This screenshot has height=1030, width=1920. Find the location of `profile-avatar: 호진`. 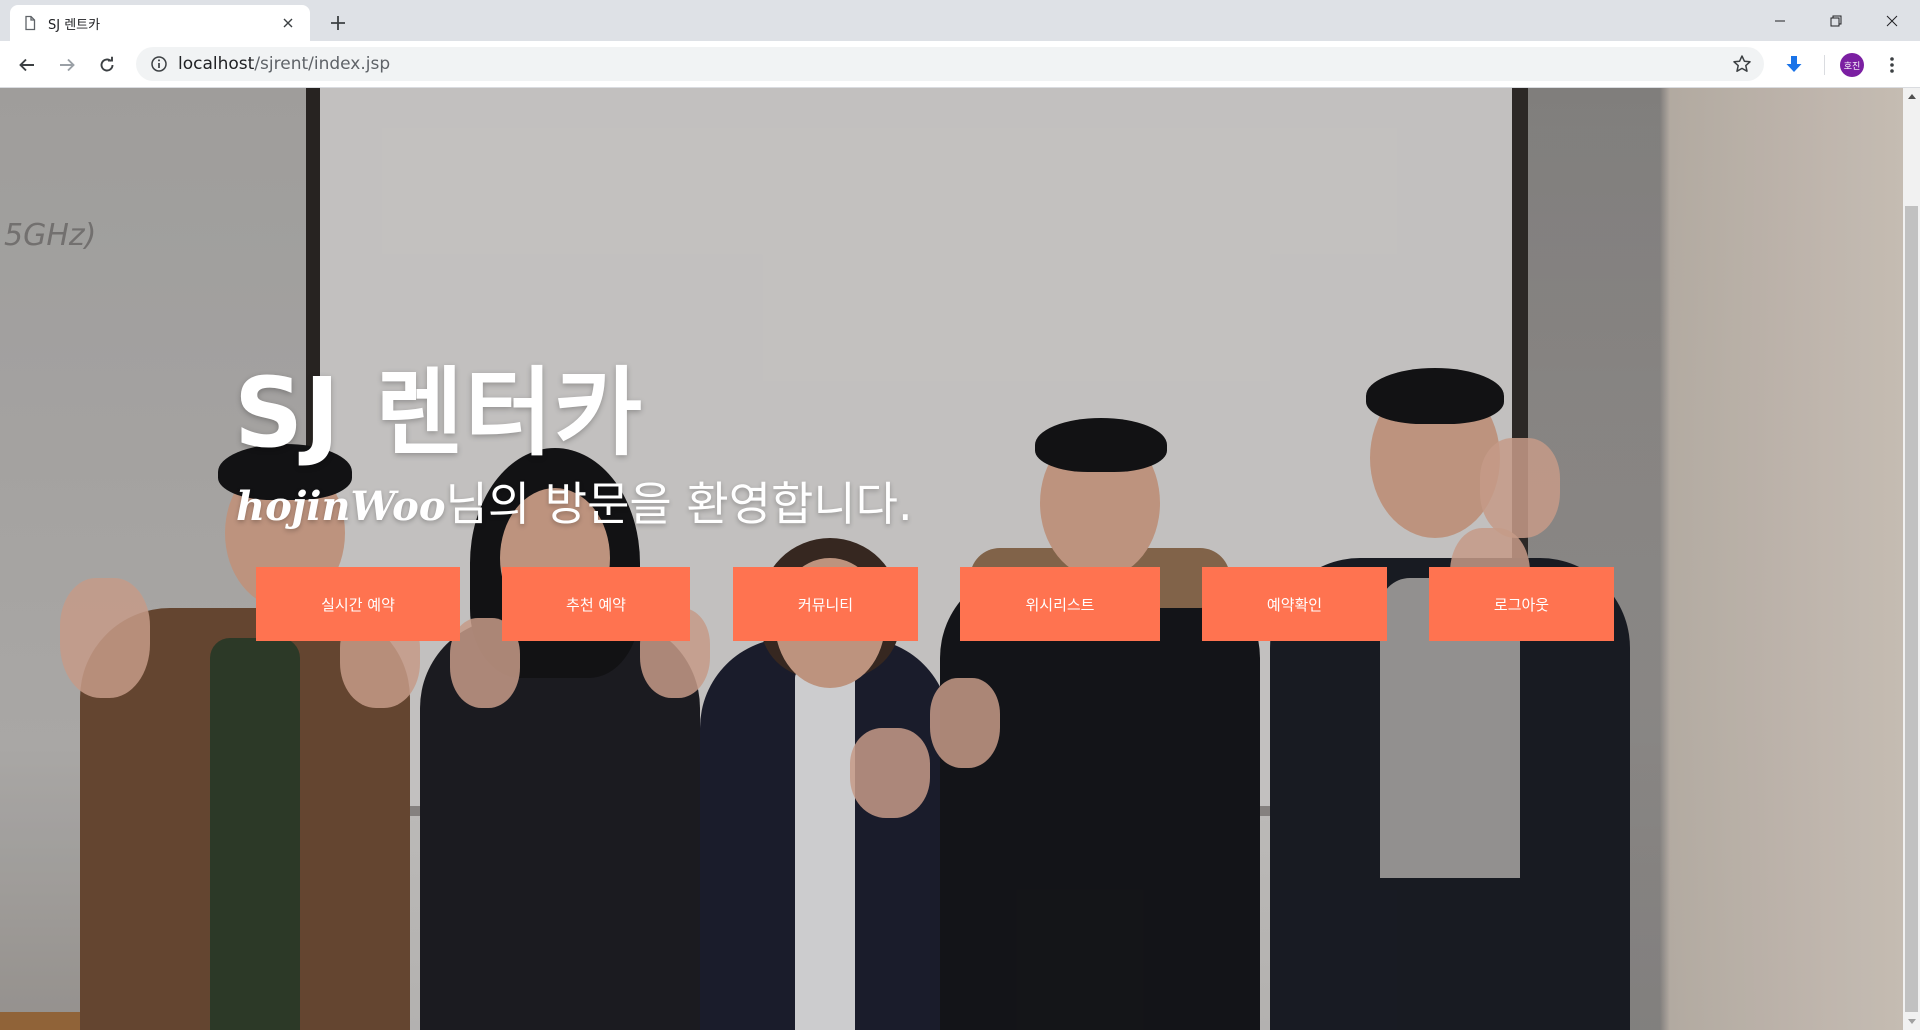

profile-avatar: 호진 is located at coordinates (1852, 65).